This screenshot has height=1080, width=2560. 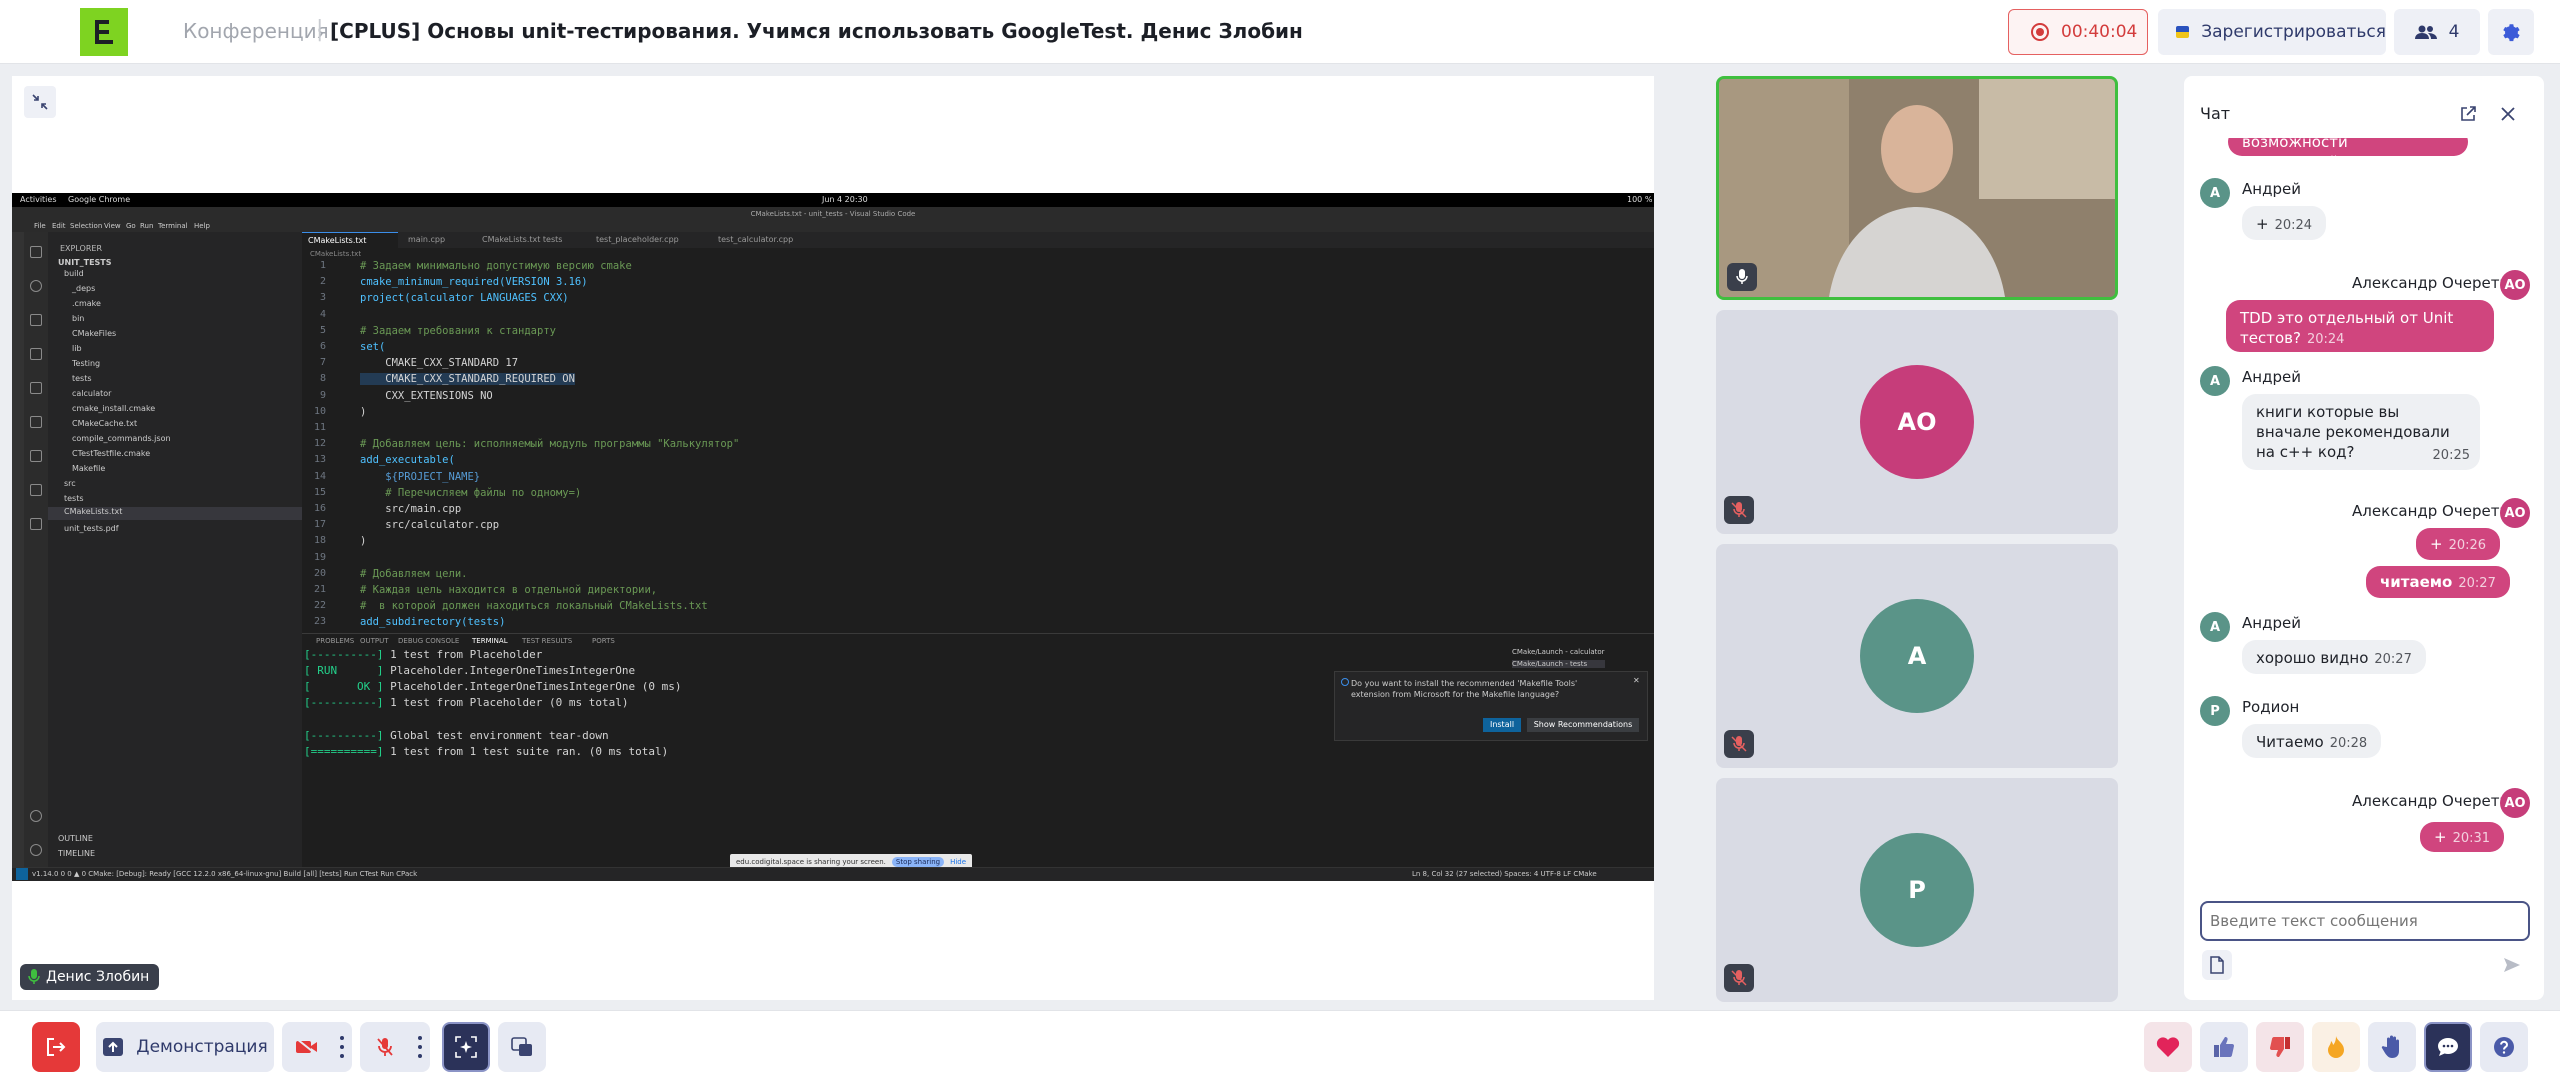 What do you see at coordinates (36, 456) in the screenshot?
I see `testing-icon` at bounding box center [36, 456].